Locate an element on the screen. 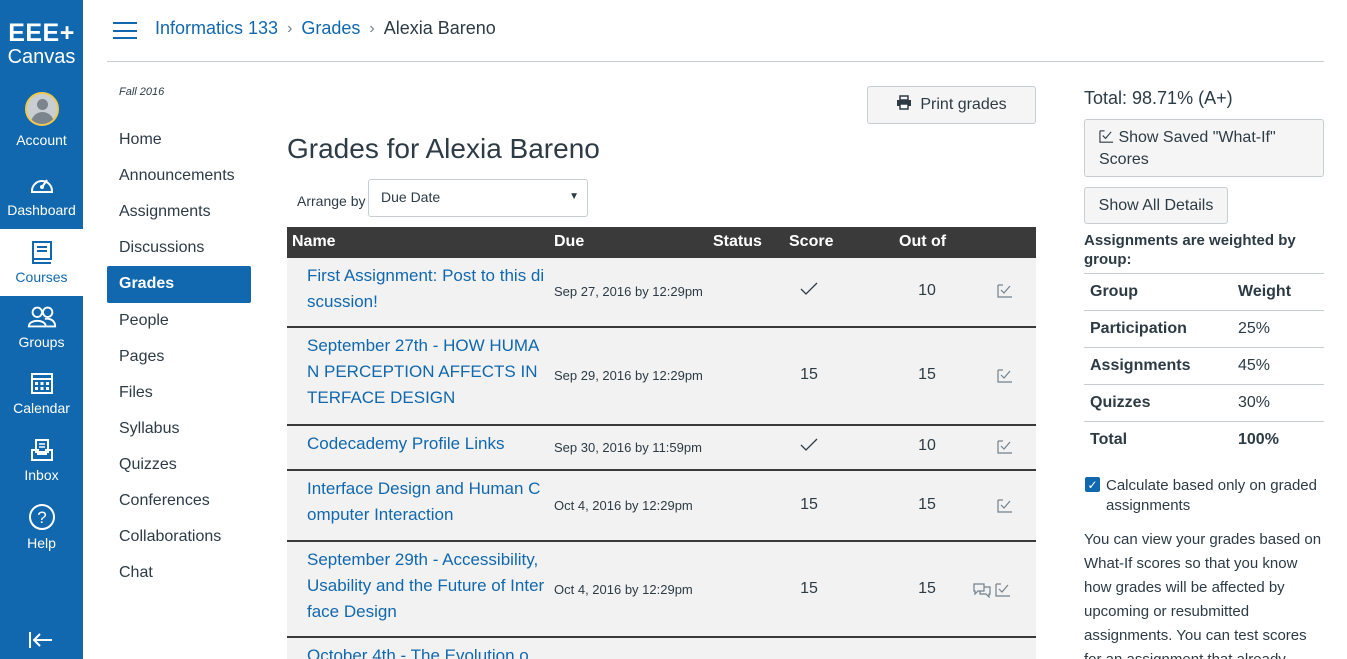 Image resolution: width=1347 pixels, height=659 pixels. hamburger-menu-icon is located at coordinates (125, 30).